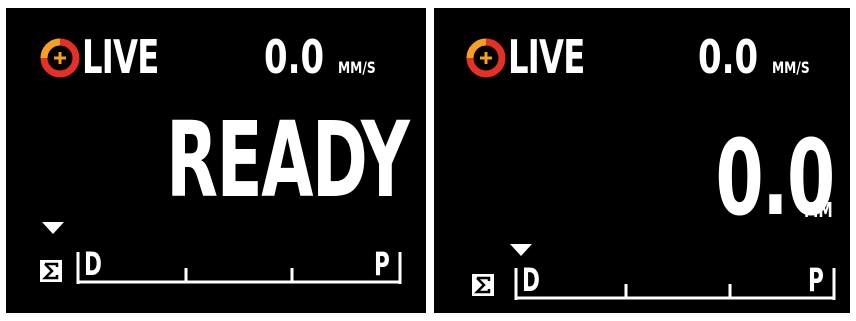 This screenshot has width=856, height=321. Describe the element at coordinates (818, 210) in the screenshot. I see `position-unit: MM` at that location.